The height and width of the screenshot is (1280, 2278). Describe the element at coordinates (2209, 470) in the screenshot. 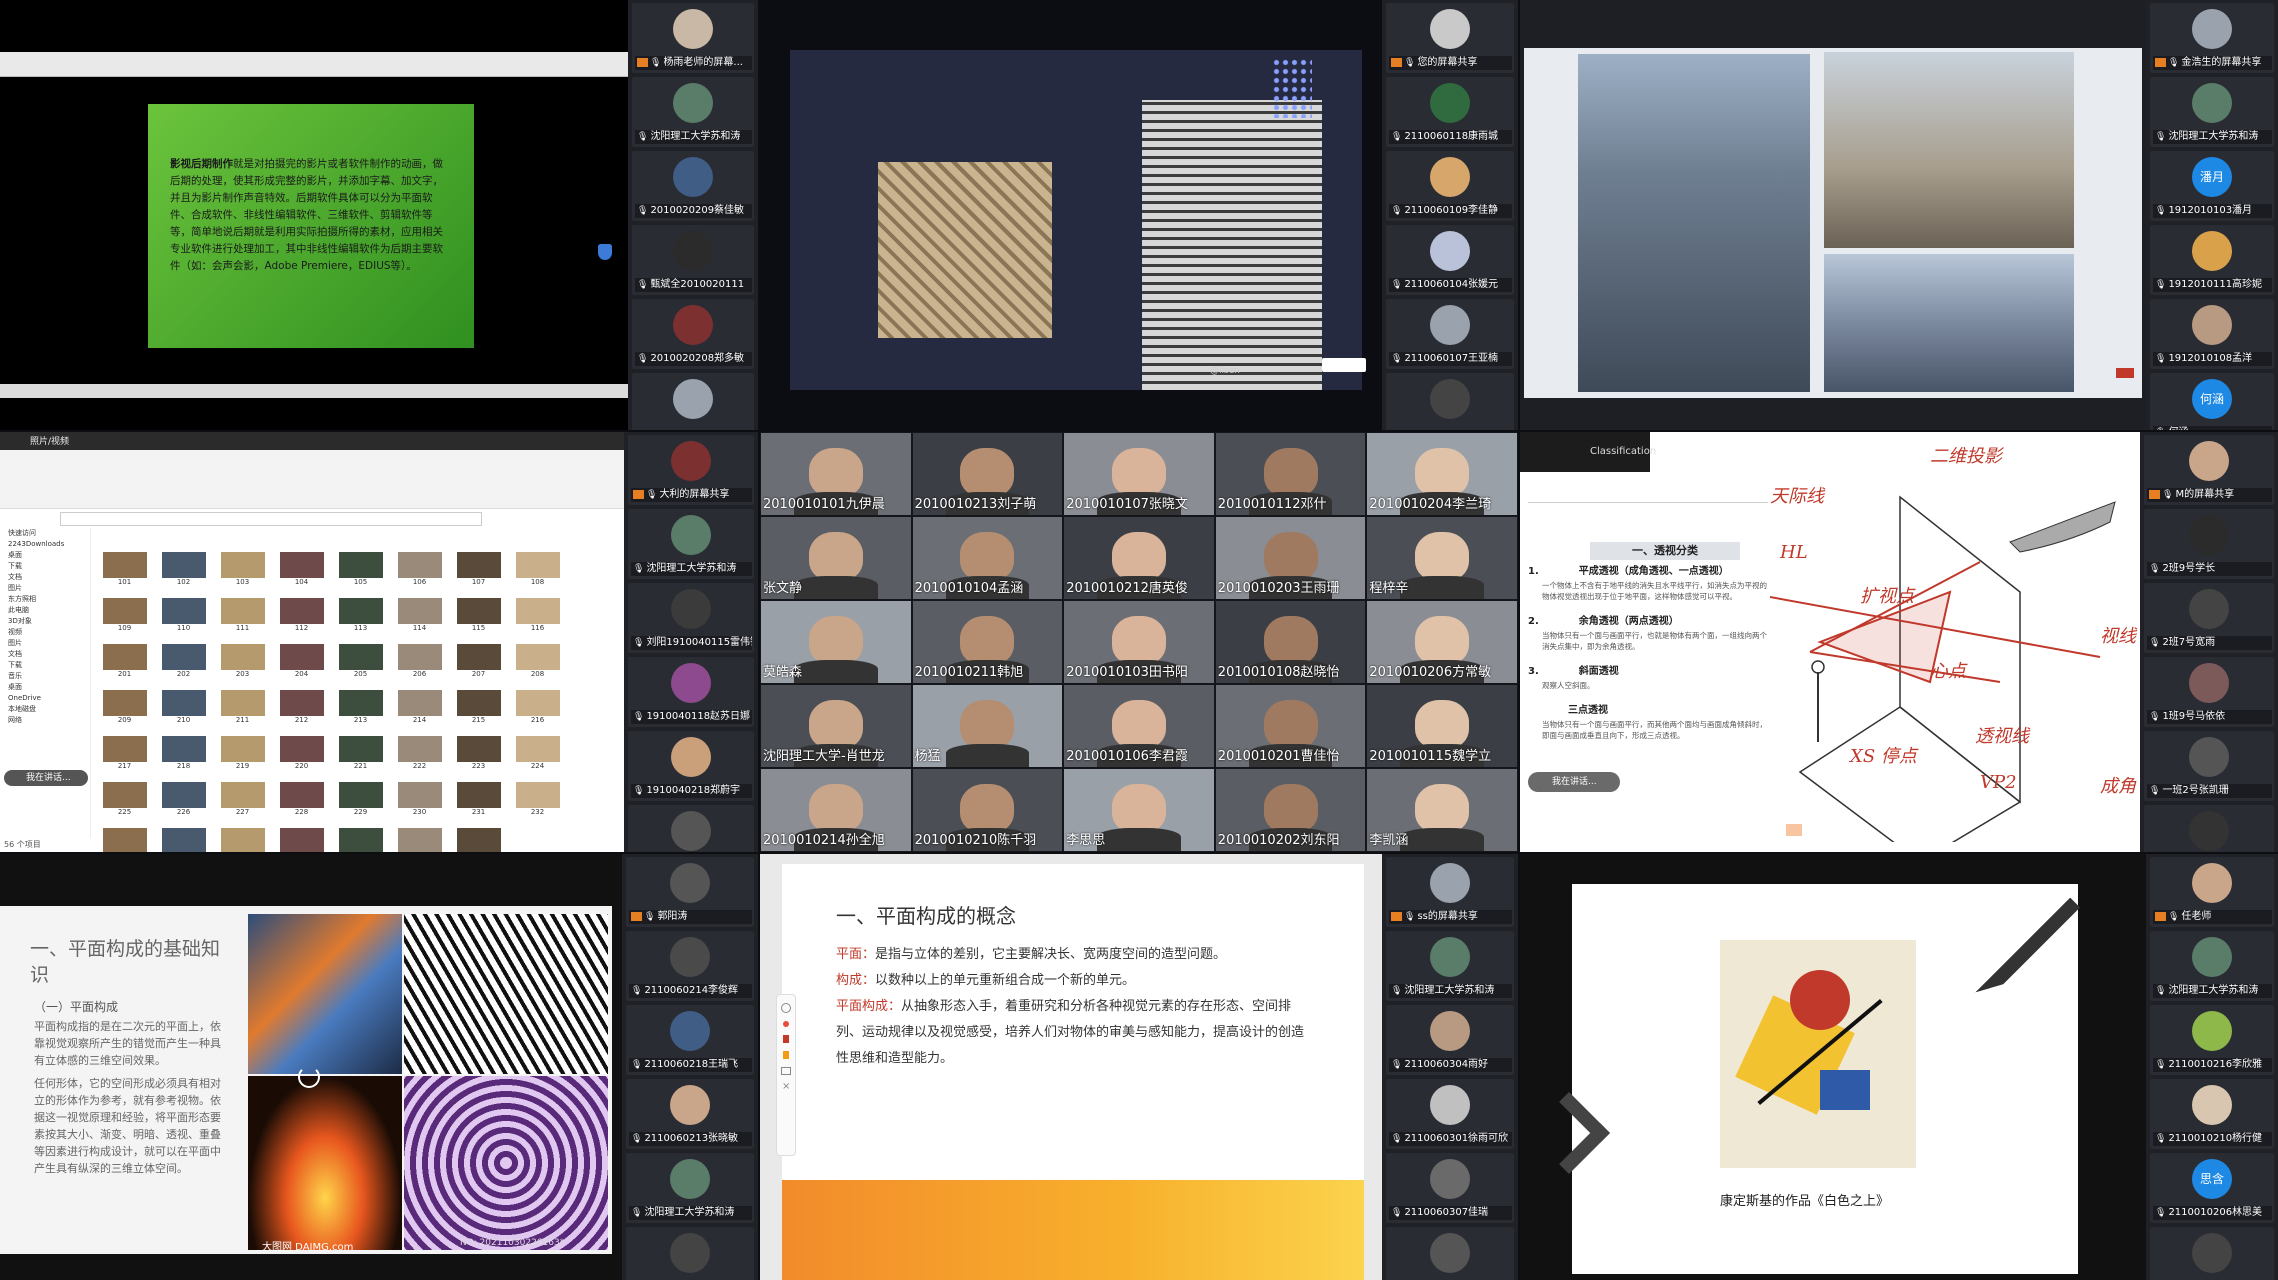

I see `participant-tile: 🎙 M的屏幕共享` at that location.